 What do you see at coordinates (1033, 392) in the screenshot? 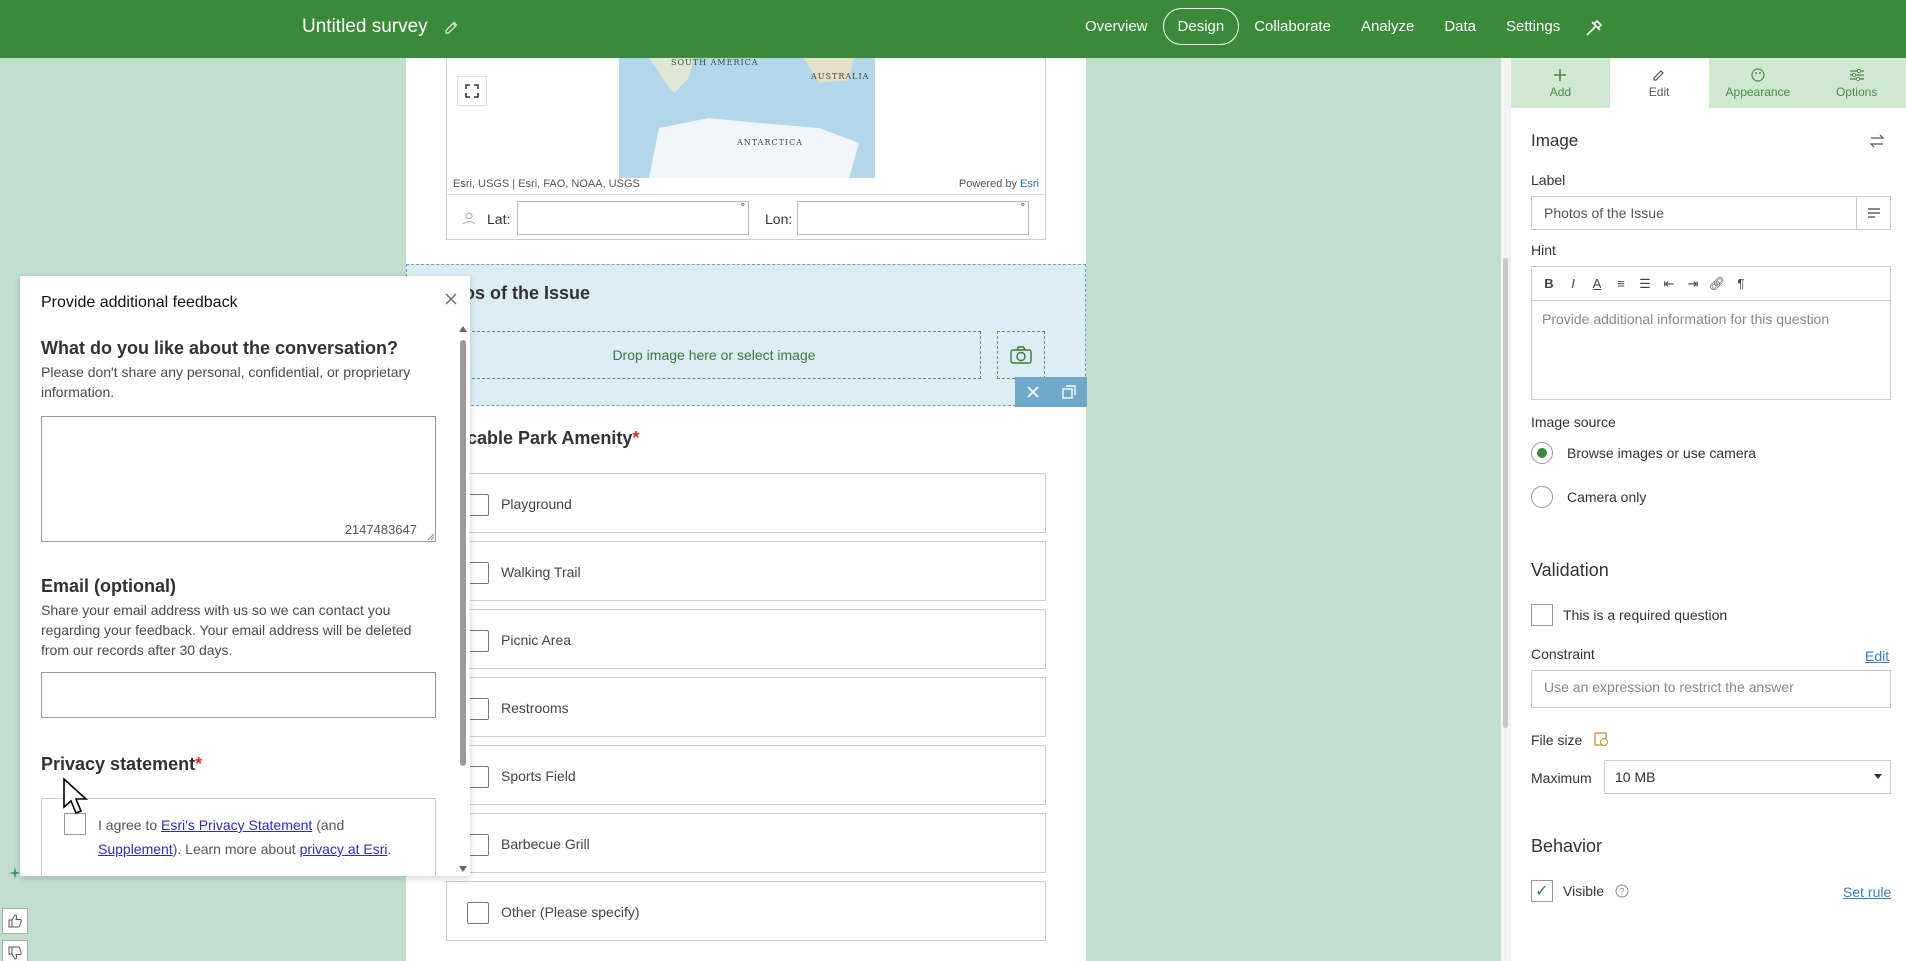
I see `delete-question-icon` at bounding box center [1033, 392].